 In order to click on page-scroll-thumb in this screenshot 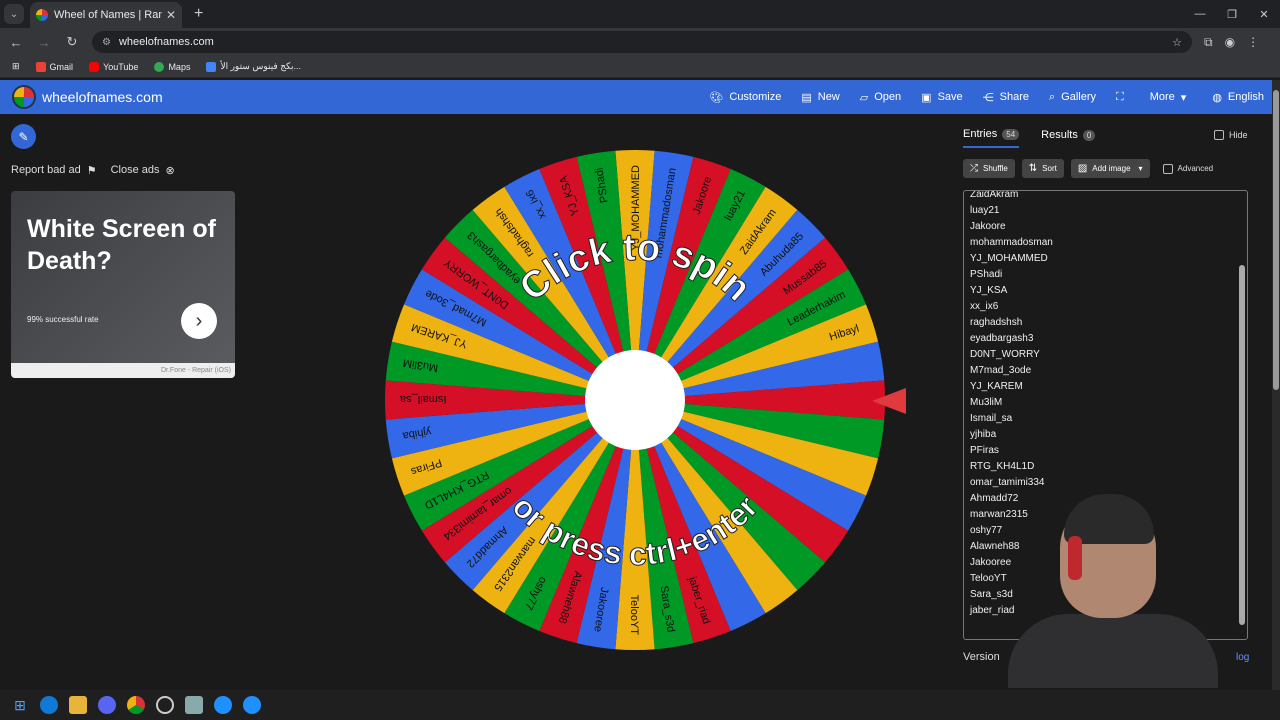, I will do `click(1276, 240)`.